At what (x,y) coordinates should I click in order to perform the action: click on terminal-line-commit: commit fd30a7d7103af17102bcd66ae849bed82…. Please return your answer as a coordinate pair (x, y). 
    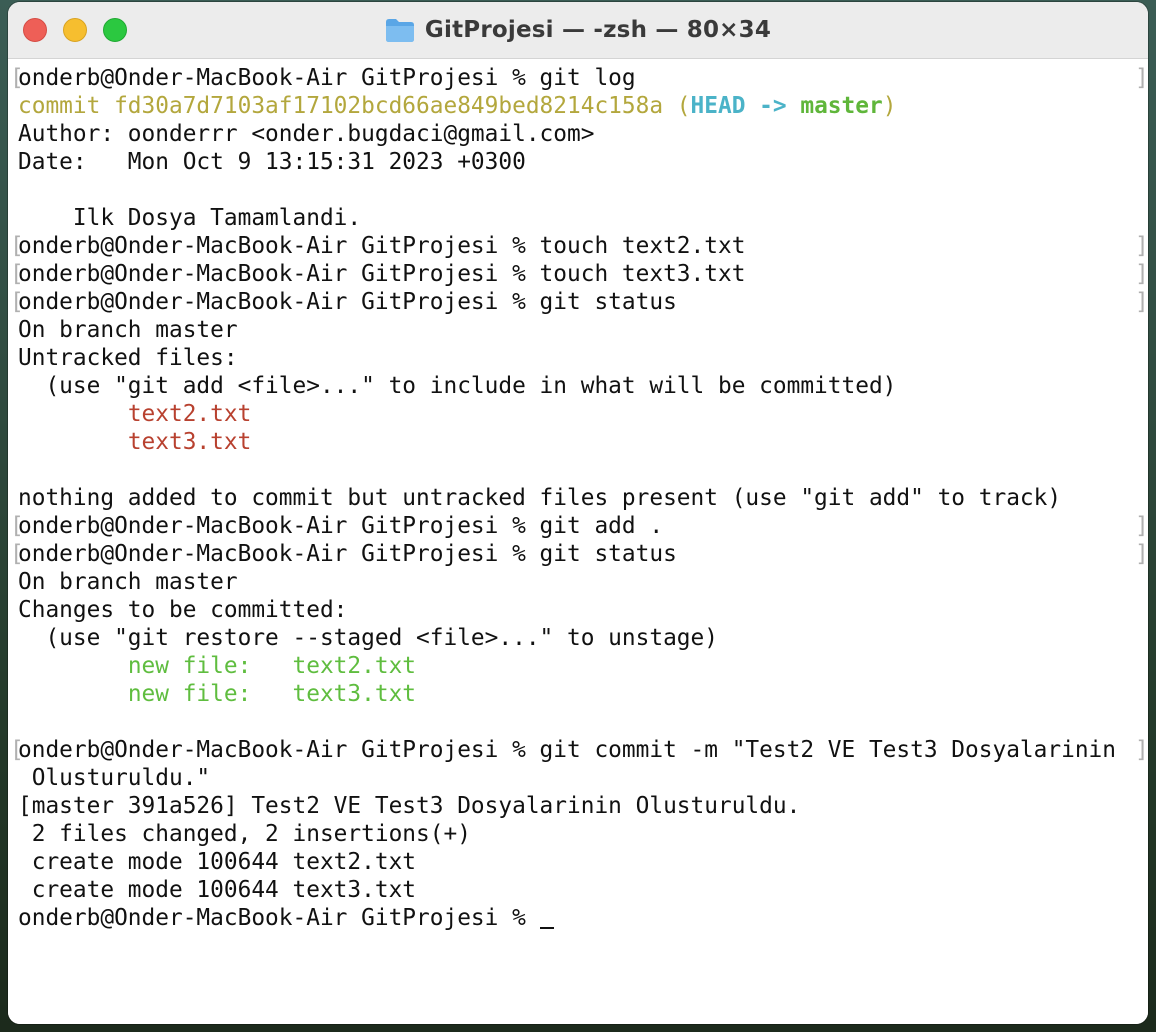
    Looking at the image, I should click on (457, 106).